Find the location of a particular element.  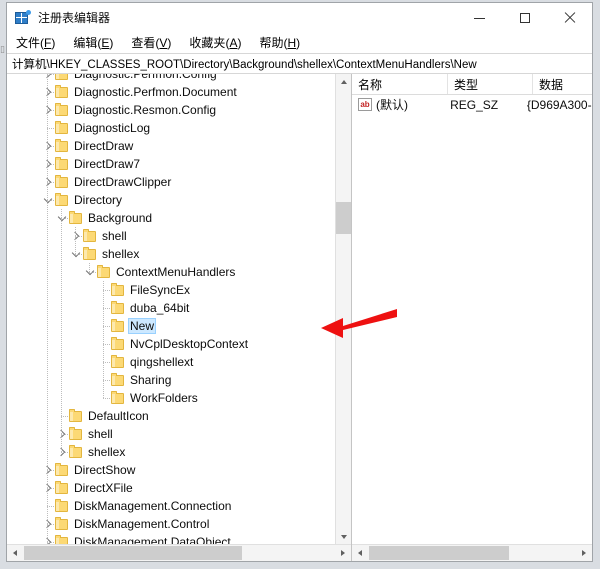

tree-item-selected: New is located at coordinates (171, 326).